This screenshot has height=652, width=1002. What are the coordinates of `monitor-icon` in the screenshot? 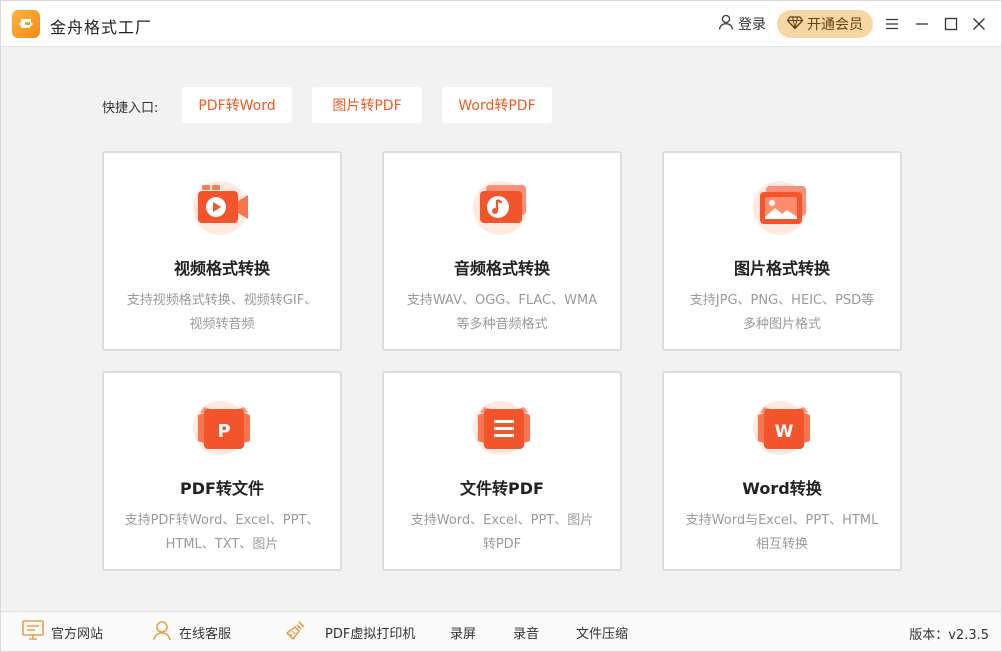 It's located at (33, 632).